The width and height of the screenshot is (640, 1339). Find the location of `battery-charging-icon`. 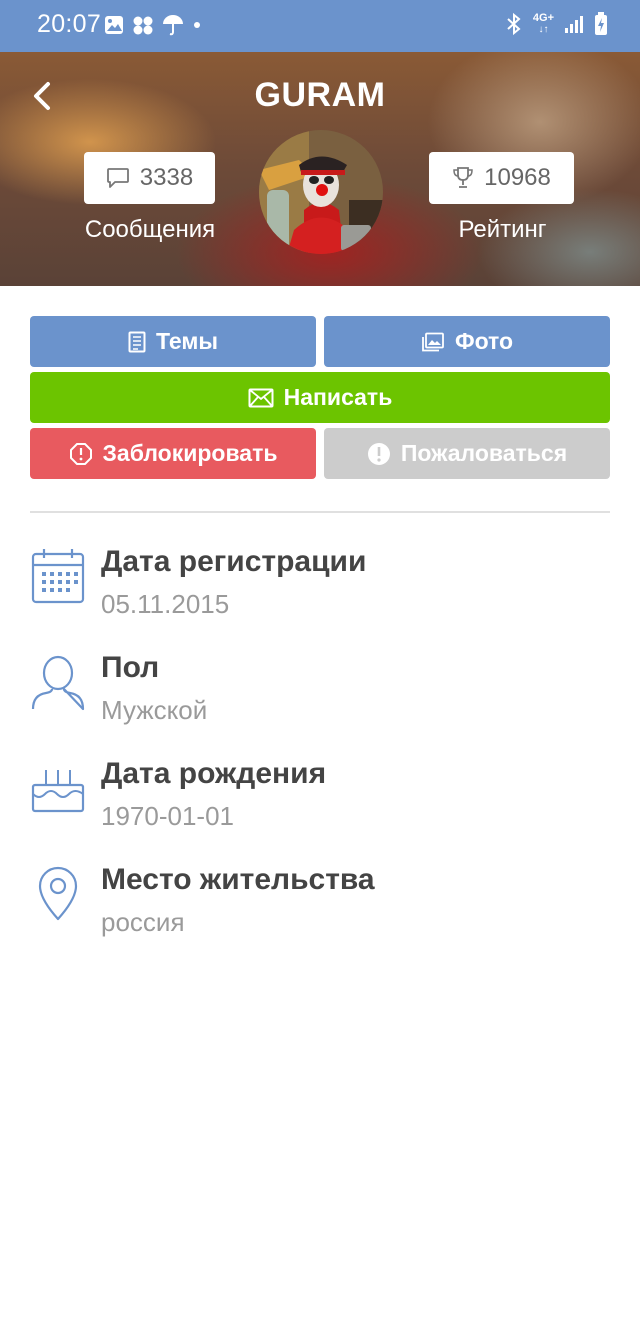

battery-charging-icon is located at coordinates (601, 23).